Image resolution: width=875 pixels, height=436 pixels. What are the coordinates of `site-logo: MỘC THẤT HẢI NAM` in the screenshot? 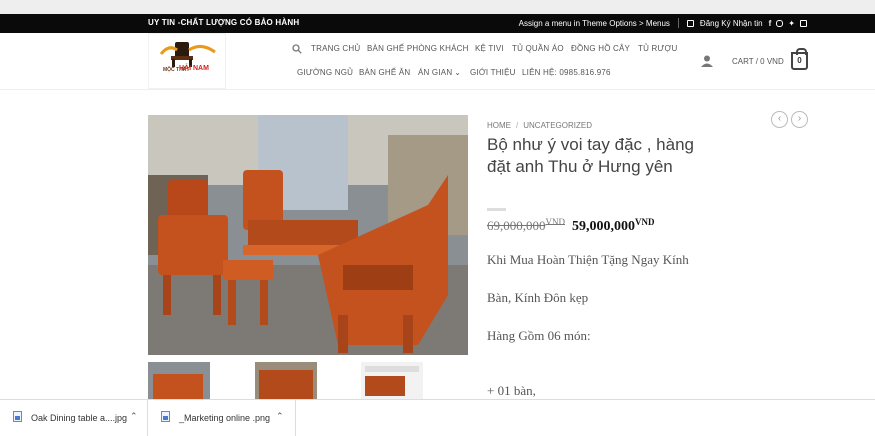 It's located at (187, 61).